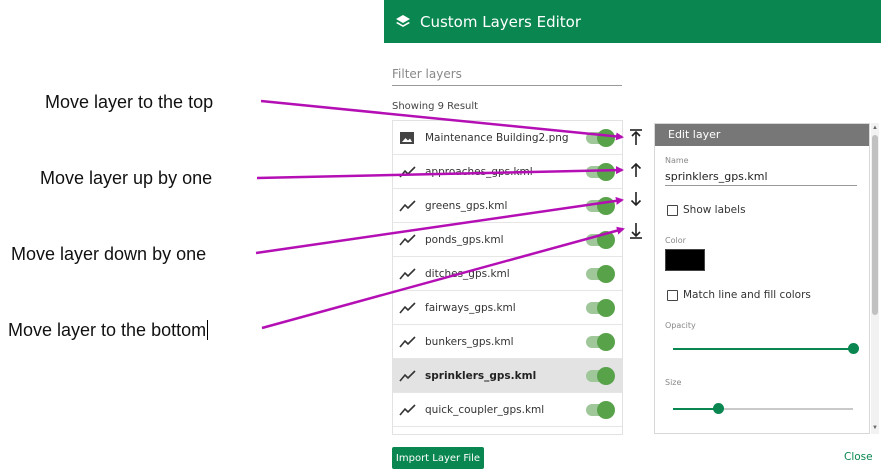 This screenshot has height=474, width=881. I want to click on opacity-label: Opacity, so click(680, 325).